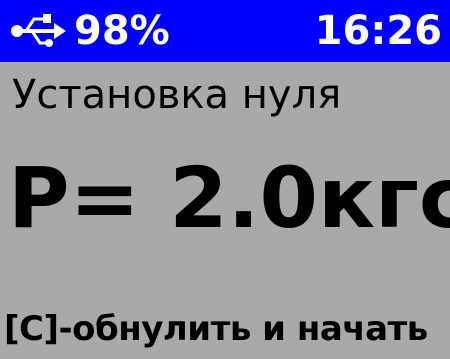  What do you see at coordinates (216, 329) in the screenshot?
I see `action-hint: [C]-обнулить и начать` at bounding box center [216, 329].